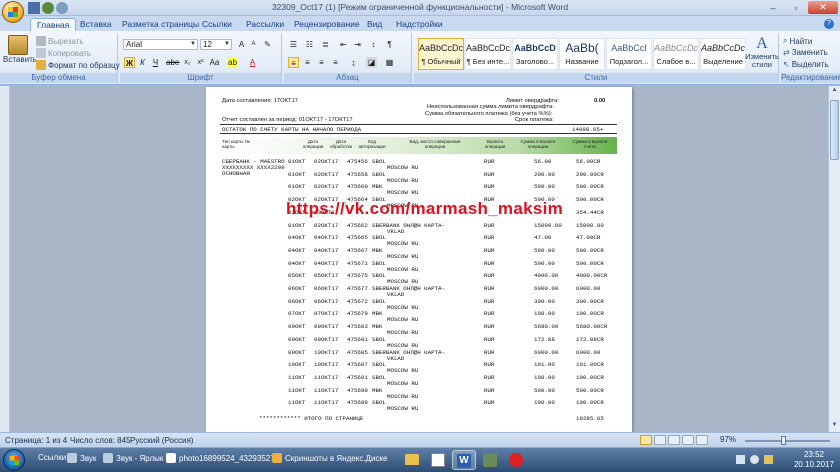 Image resolution: width=840 pixels, height=472 pixels. What do you see at coordinates (81, 458) in the screenshot?
I see `taskbar-item-sound: Звук` at bounding box center [81, 458].